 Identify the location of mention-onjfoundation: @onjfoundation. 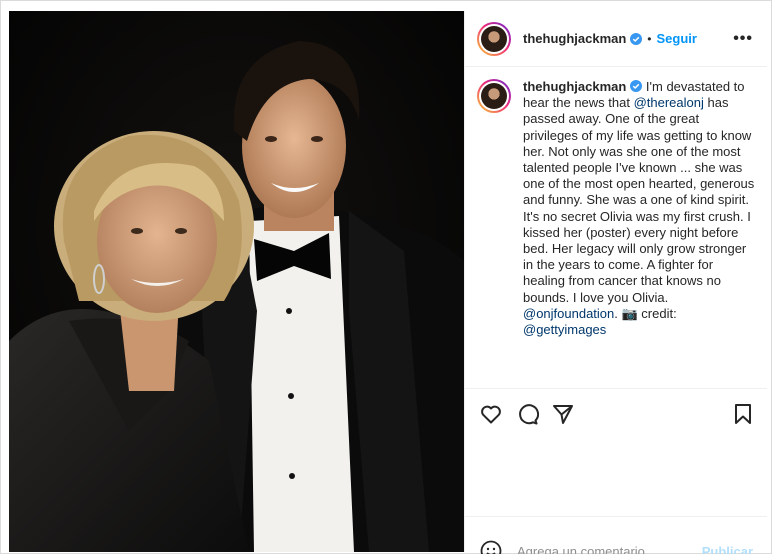
(568, 313).